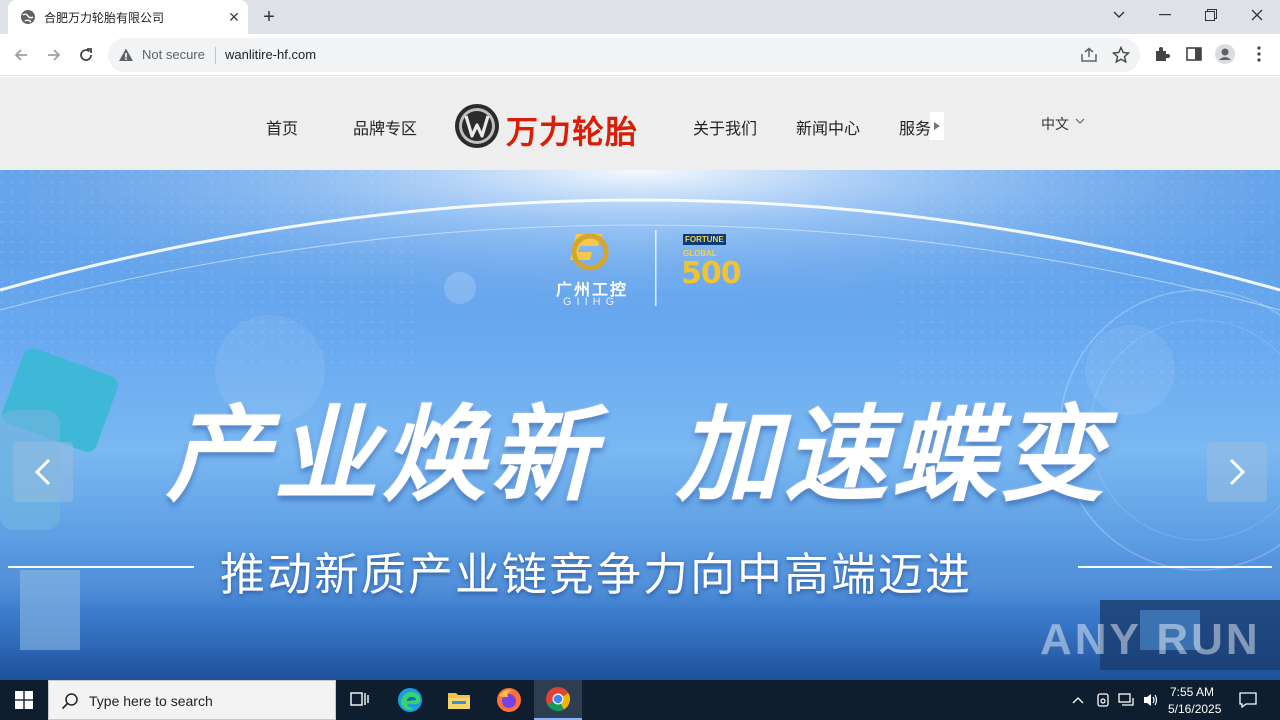 Image resolution: width=1280 pixels, height=720 pixels. Describe the element at coordinates (382, 455) in the screenshot. I see `hero-headline-left: 产业焕新` at that location.